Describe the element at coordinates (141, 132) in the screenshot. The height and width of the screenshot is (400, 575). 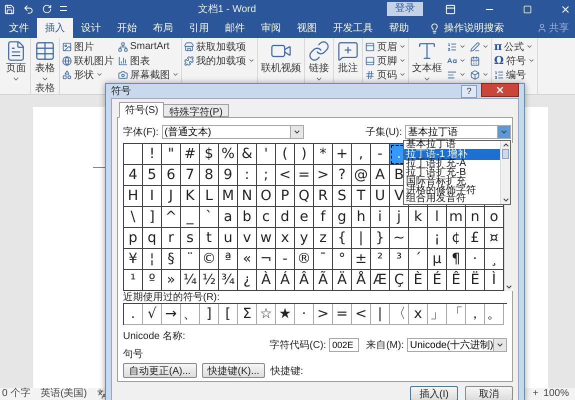
I see `font-label: 字体(F):` at that location.